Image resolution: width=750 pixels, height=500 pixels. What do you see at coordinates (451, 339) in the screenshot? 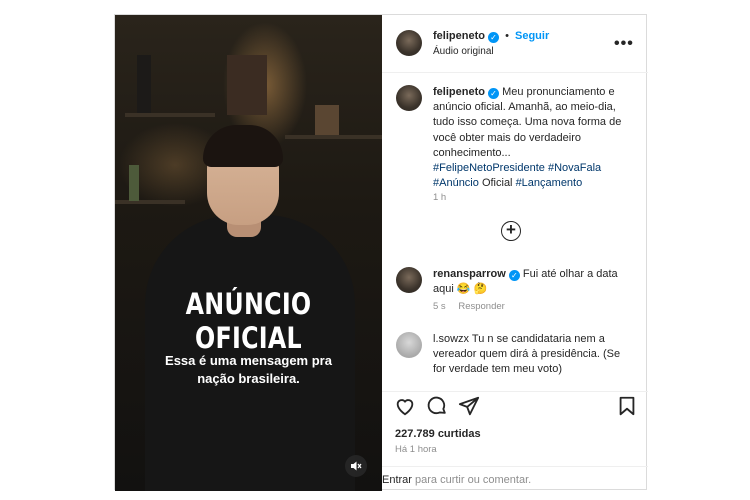
I see `comment-username: l.sowzx` at bounding box center [451, 339].